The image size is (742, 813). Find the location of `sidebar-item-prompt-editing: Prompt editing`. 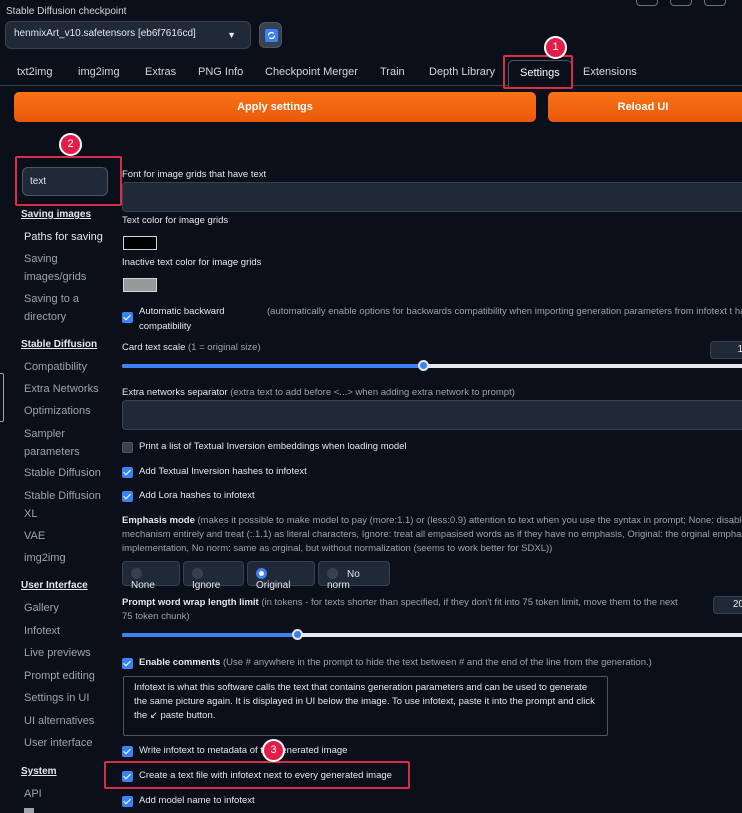

sidebar-item-prompt-editing: Prompt editing is located at coordinates (59, 676).